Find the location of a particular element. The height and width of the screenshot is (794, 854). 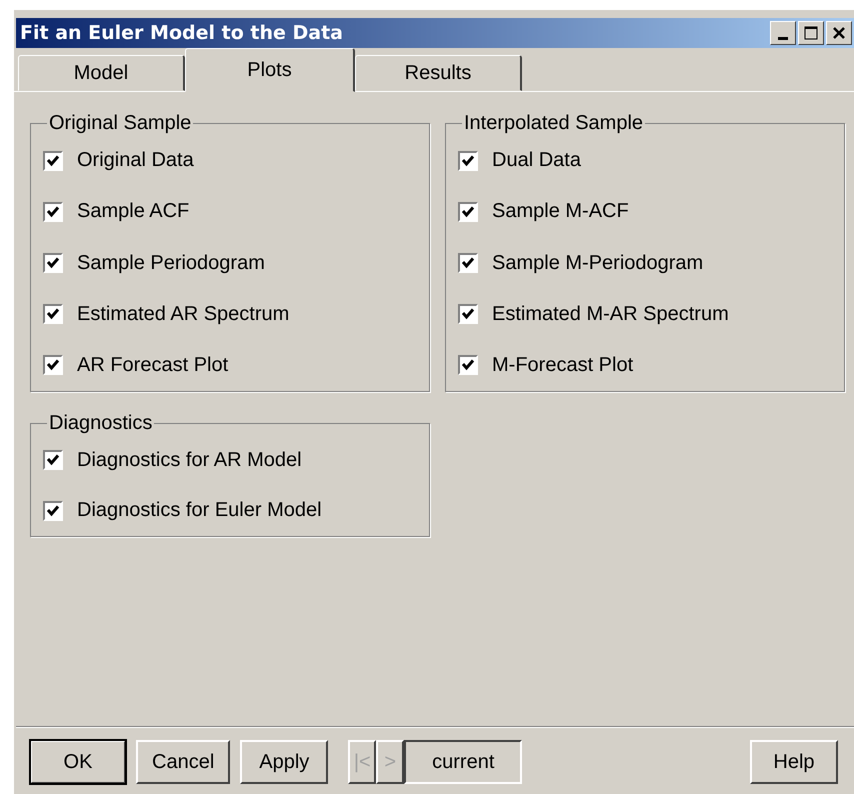

checkbox-label: Diagnostics for Euler Model is located at coordinates (199, 510).